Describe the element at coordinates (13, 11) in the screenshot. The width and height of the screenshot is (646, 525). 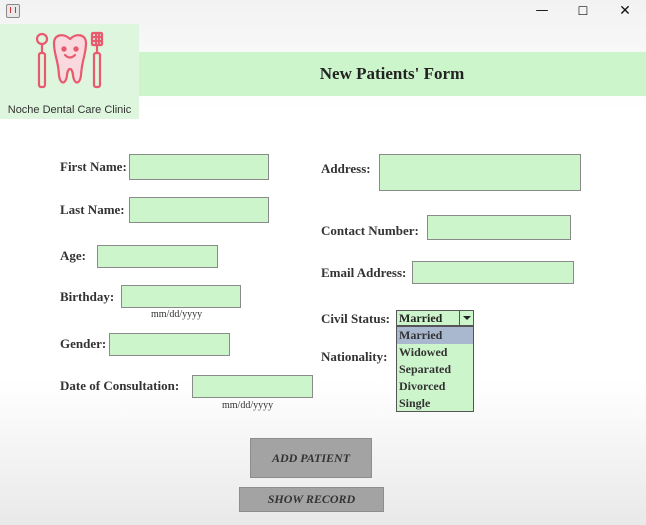
I see `java-app-icon` at that location.